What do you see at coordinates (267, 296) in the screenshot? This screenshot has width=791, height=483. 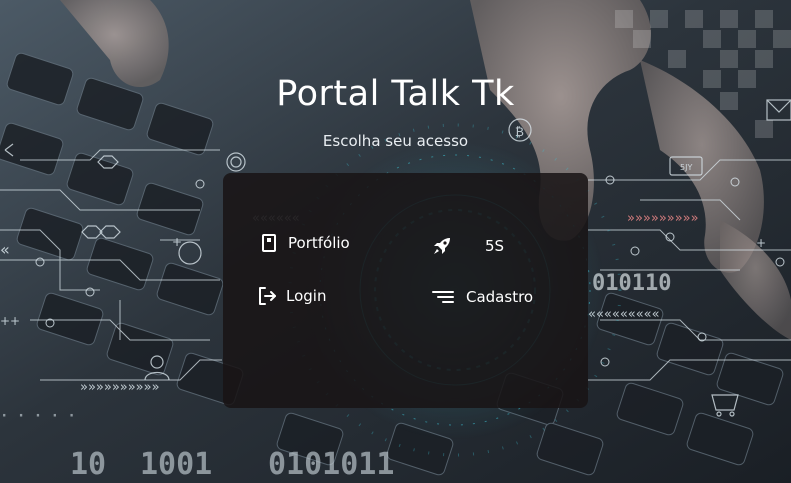 I see `login-icon` at bounding box center [267, 296].